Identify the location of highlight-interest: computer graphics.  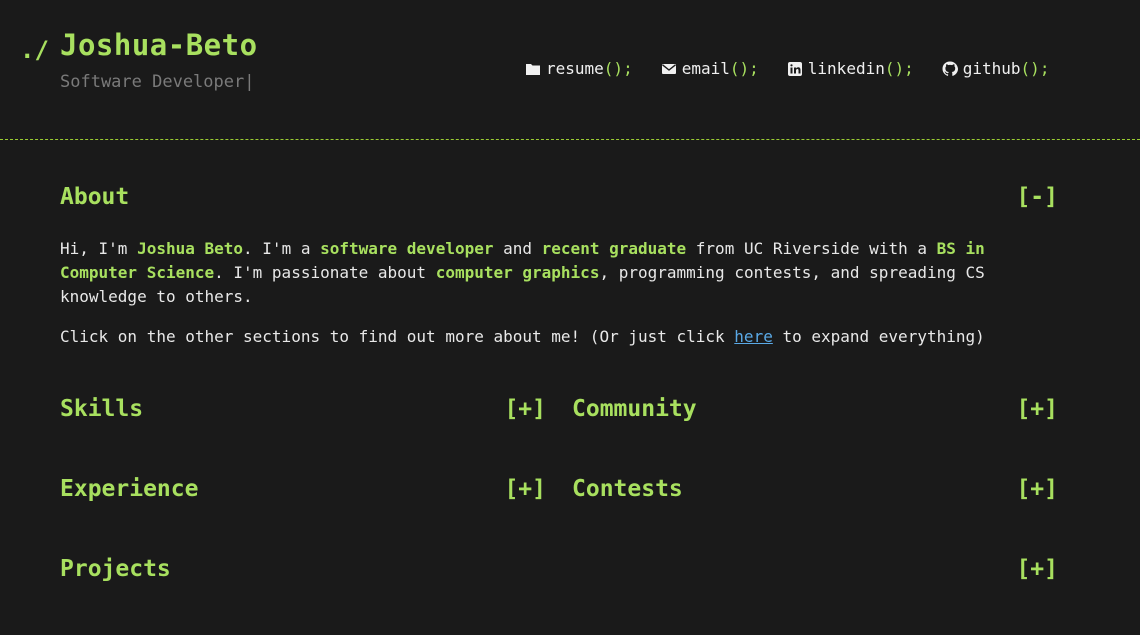
(517, 272).